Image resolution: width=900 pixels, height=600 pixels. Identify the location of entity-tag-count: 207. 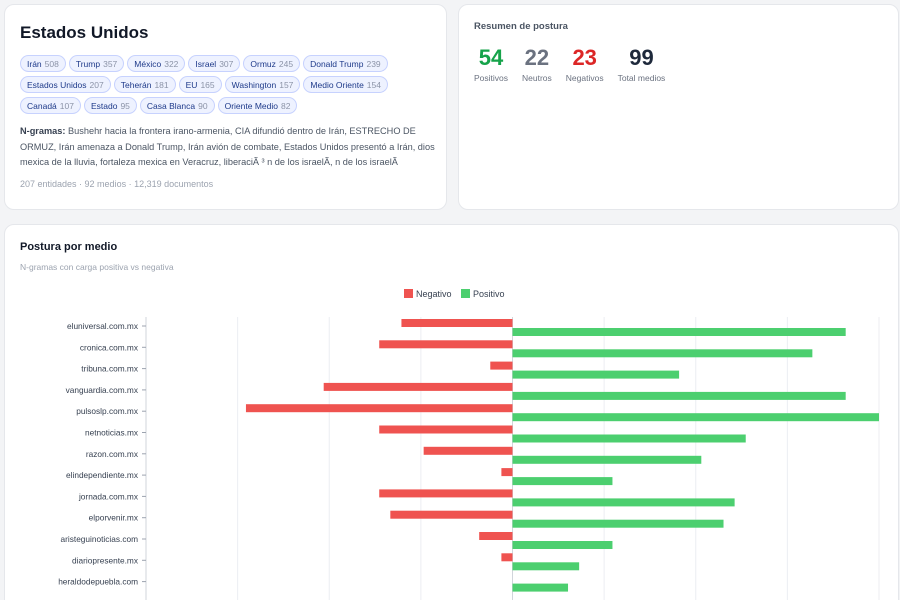
(96, 84).